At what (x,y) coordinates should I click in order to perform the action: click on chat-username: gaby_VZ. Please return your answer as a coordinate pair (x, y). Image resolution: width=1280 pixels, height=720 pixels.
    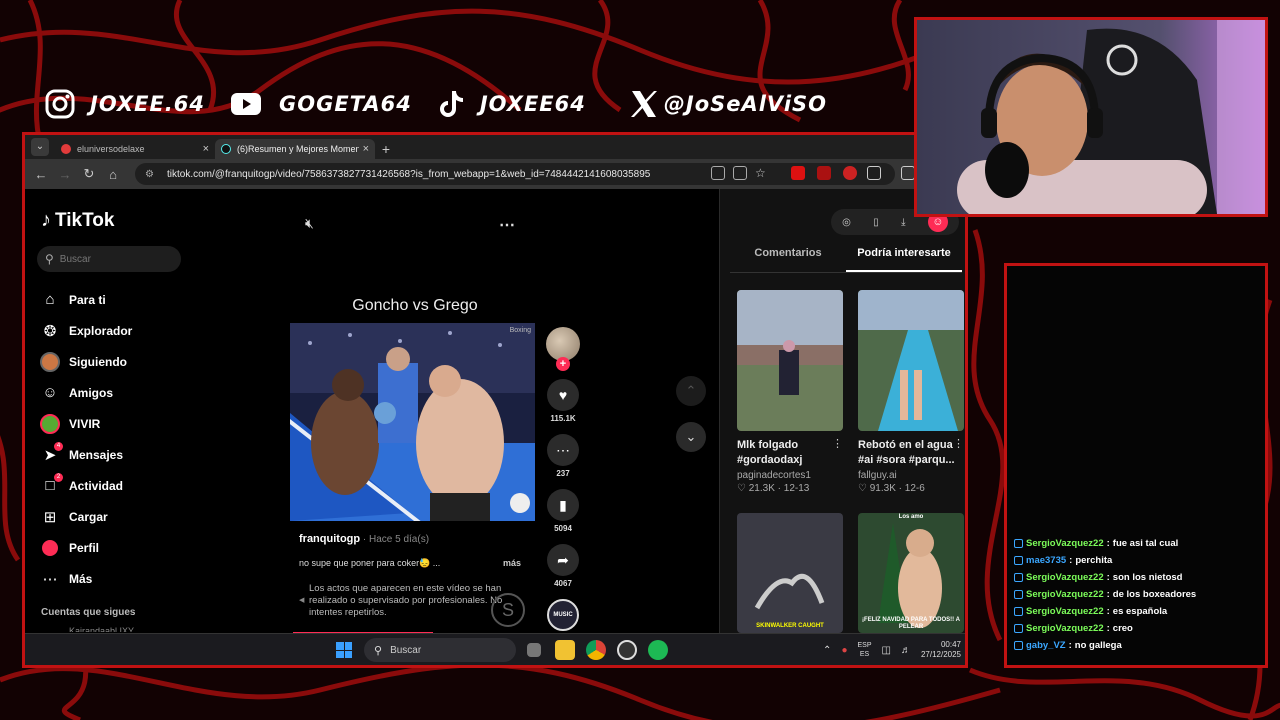
    Looking at the image, I should click on (1046, 645).